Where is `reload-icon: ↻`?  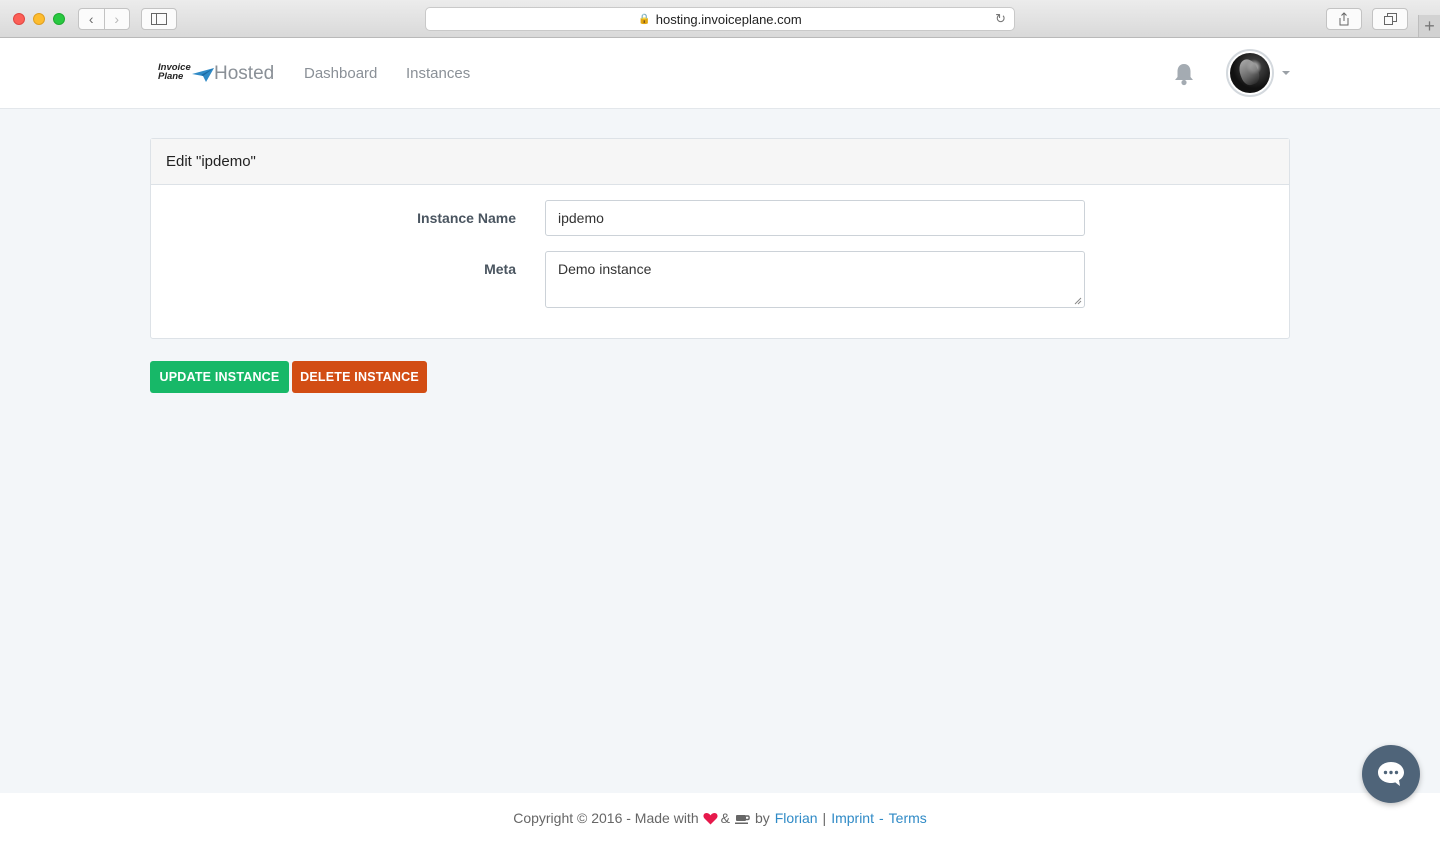 reload-icon: ↻ is located at coordinates (1000, 19).